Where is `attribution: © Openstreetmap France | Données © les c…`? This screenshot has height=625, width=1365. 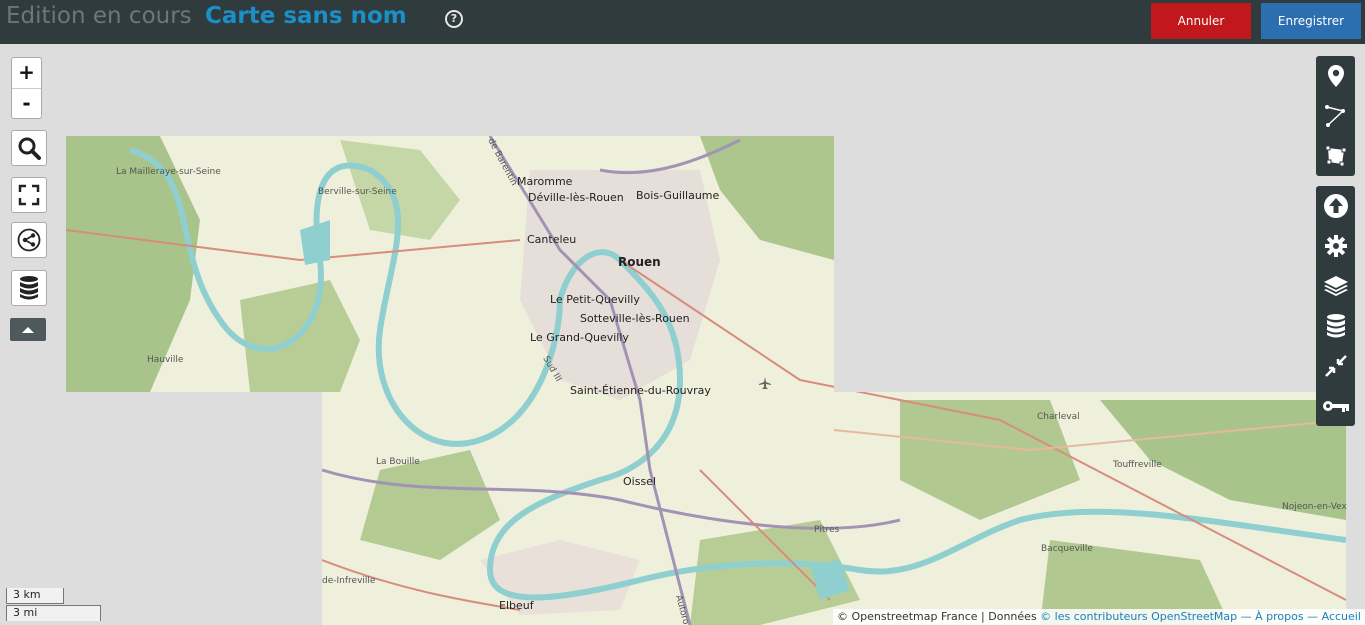
attribution: © Openstreetmap France | Données © les c… is located at coordinates (1099, 617).